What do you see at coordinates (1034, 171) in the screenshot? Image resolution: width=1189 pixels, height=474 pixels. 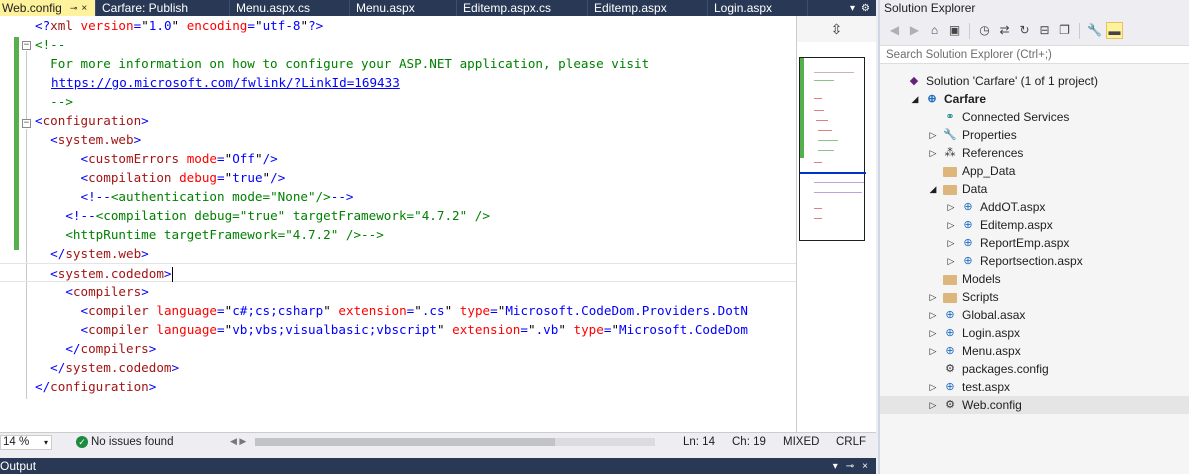 I see `tree-item: App_Data` at bounding box center [1034, 171].